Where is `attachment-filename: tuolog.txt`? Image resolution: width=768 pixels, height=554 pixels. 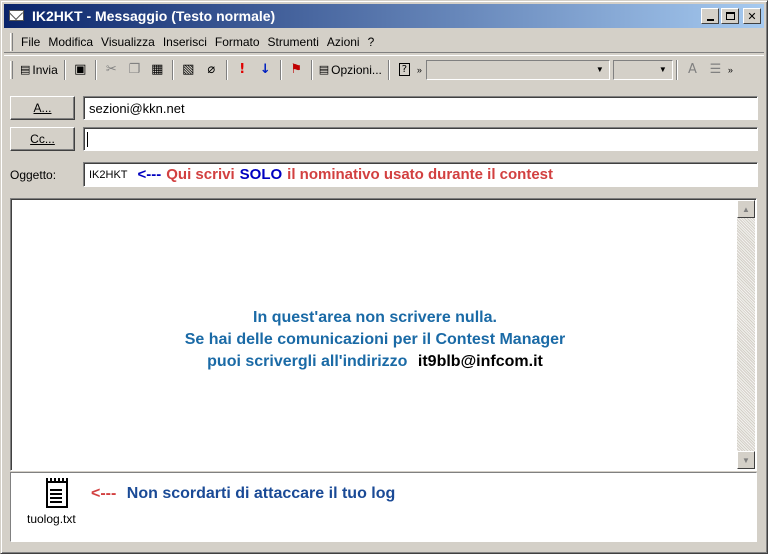
attachment-filename: tuolog.txt is located at coordinates (51, 519).